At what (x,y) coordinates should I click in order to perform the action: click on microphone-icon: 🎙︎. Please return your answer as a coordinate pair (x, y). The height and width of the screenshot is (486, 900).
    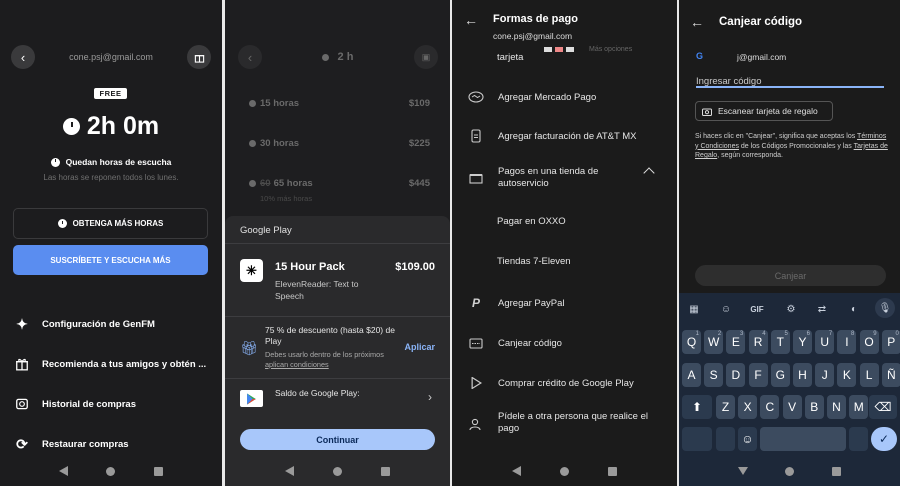
    Looking at the image, I should click on (885, 308).